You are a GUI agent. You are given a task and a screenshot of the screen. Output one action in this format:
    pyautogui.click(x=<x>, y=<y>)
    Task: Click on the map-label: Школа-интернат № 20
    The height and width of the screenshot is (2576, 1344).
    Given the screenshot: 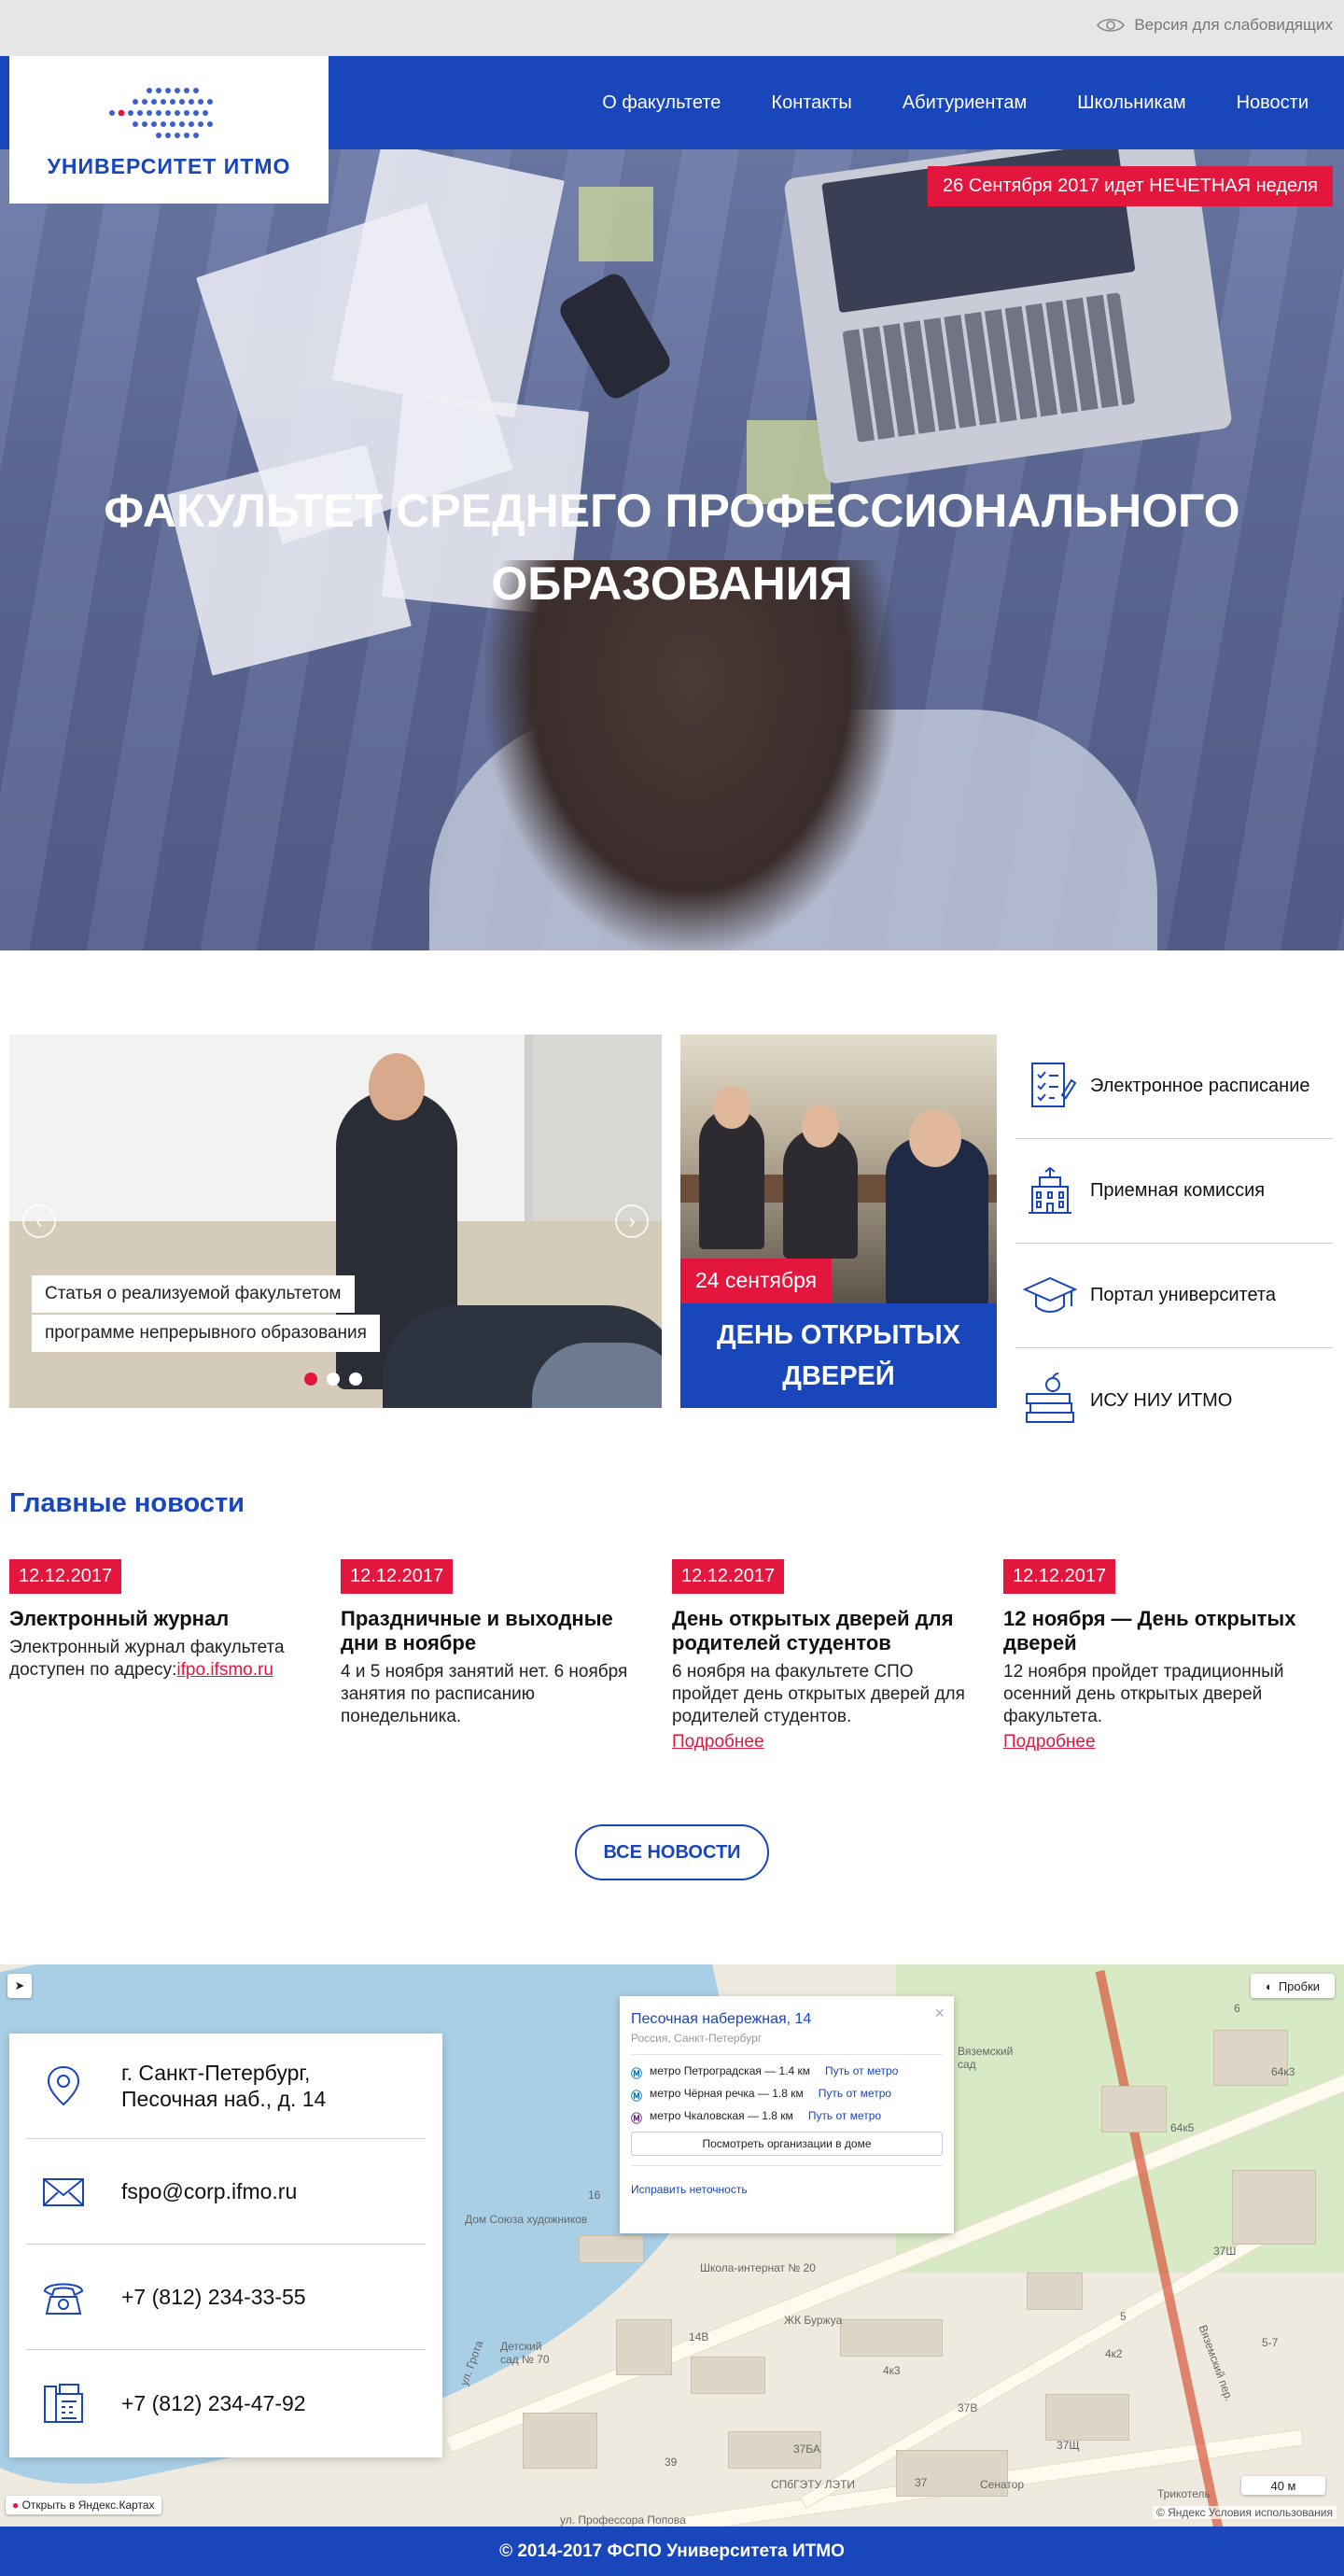 What is the action you would take?
    pyautogui.click(x=758, y=2267)
    